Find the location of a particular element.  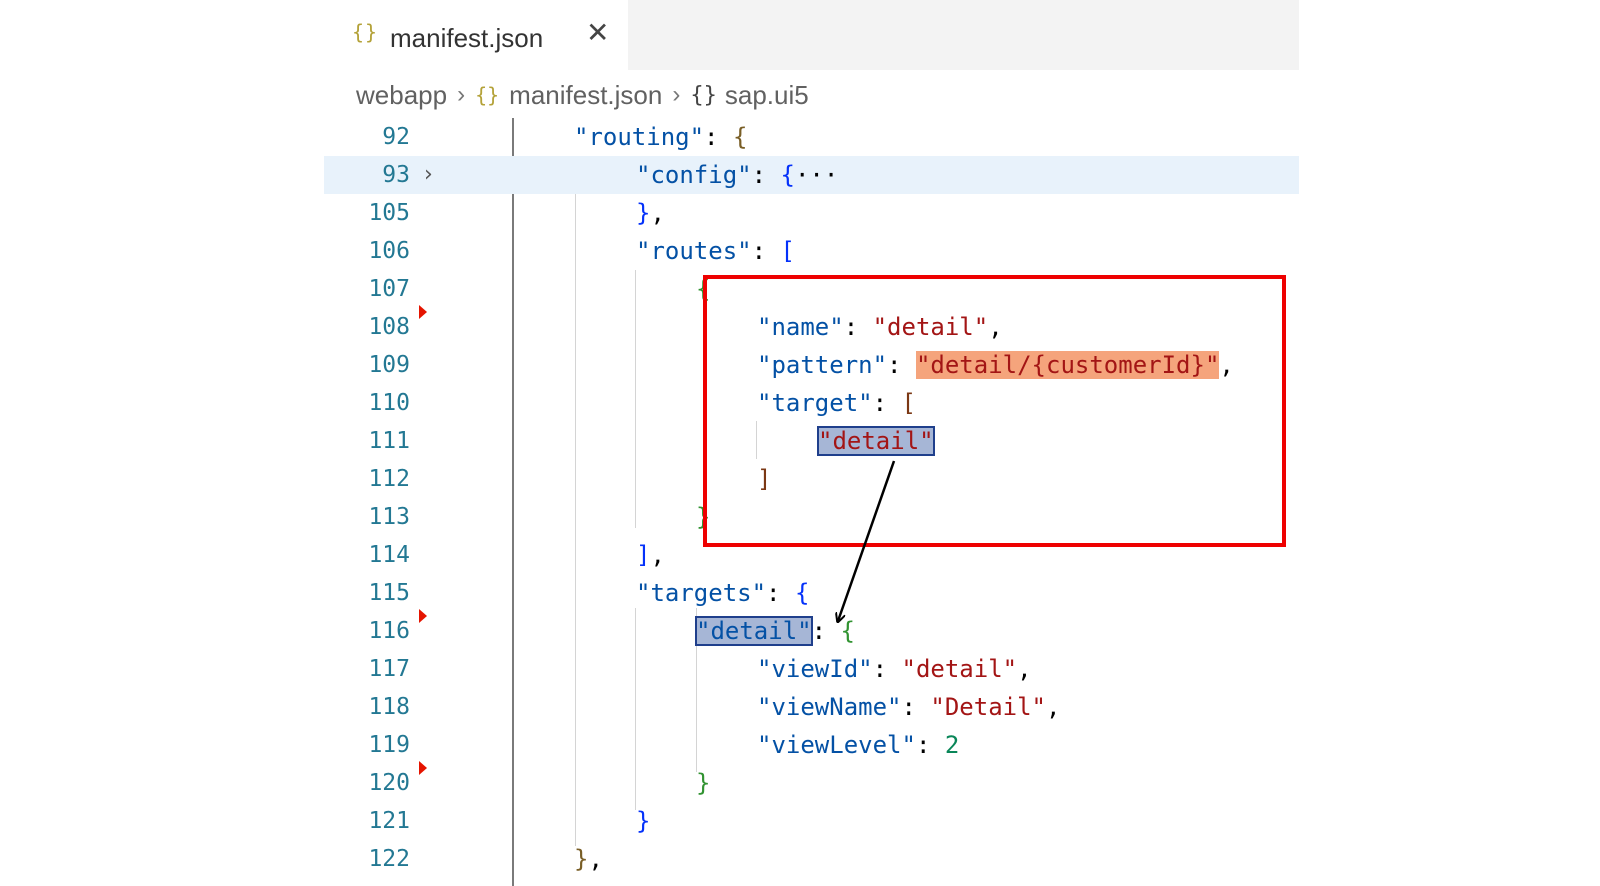

tab-bar: {} manifest.json ✕ is located at coordinates (811, 35).